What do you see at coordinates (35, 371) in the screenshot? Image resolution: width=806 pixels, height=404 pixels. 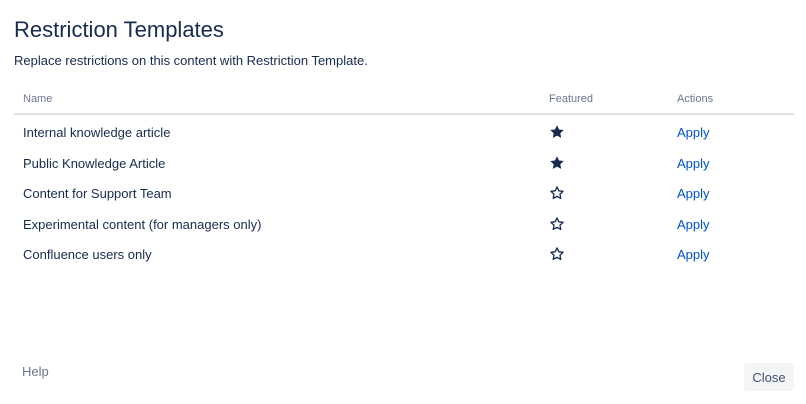 I see `help-link: Help` at bounding box center [35, 371].